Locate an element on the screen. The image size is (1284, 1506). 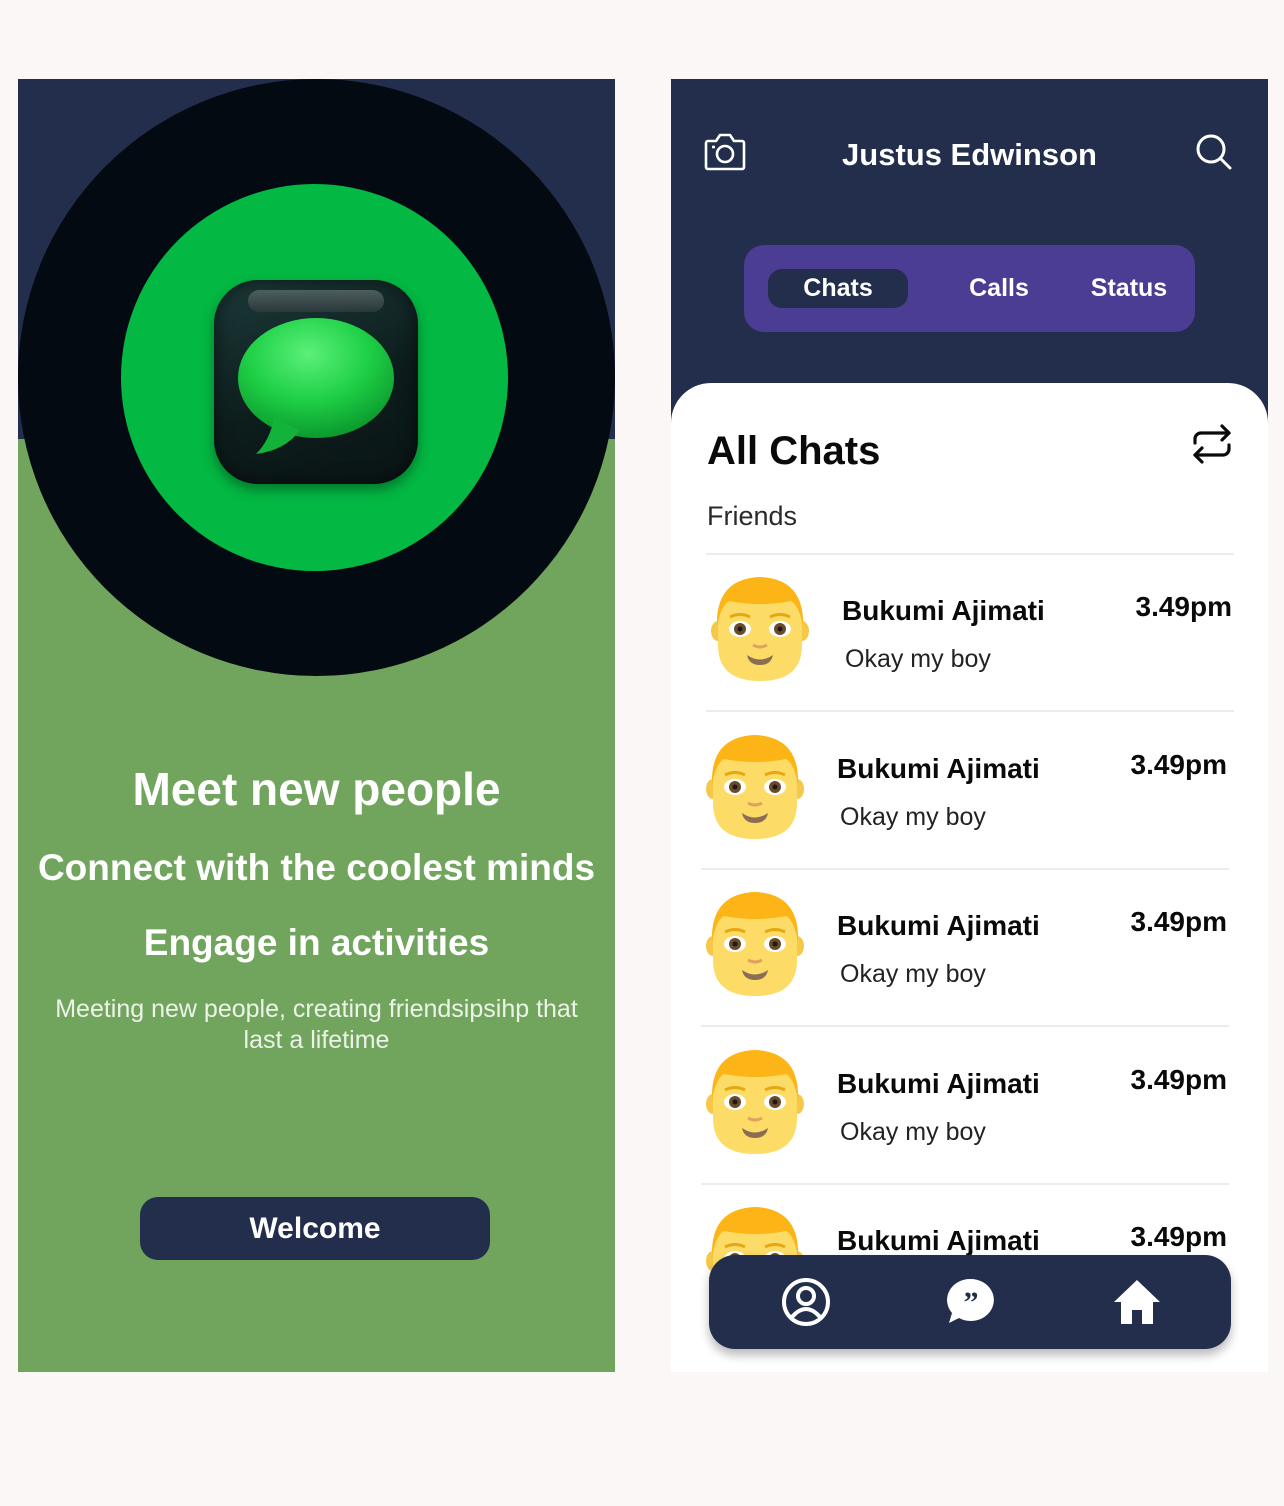
camera-icon is located at coordinates (725, 153).